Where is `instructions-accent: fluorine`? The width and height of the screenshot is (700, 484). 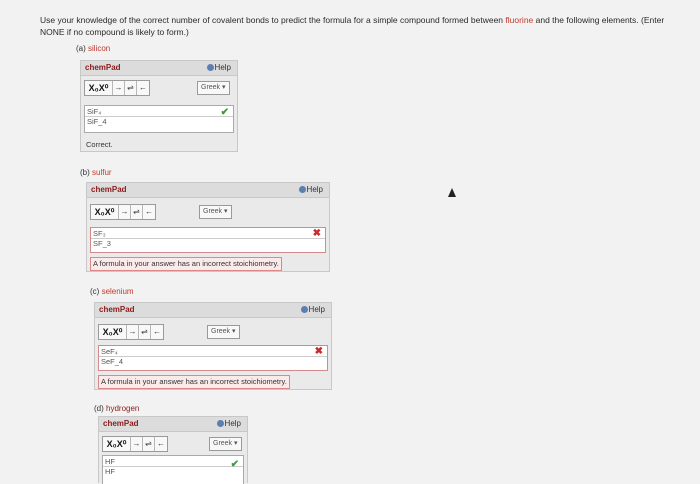
instructions-accent: fluorine is located at coordinates (519, 20).